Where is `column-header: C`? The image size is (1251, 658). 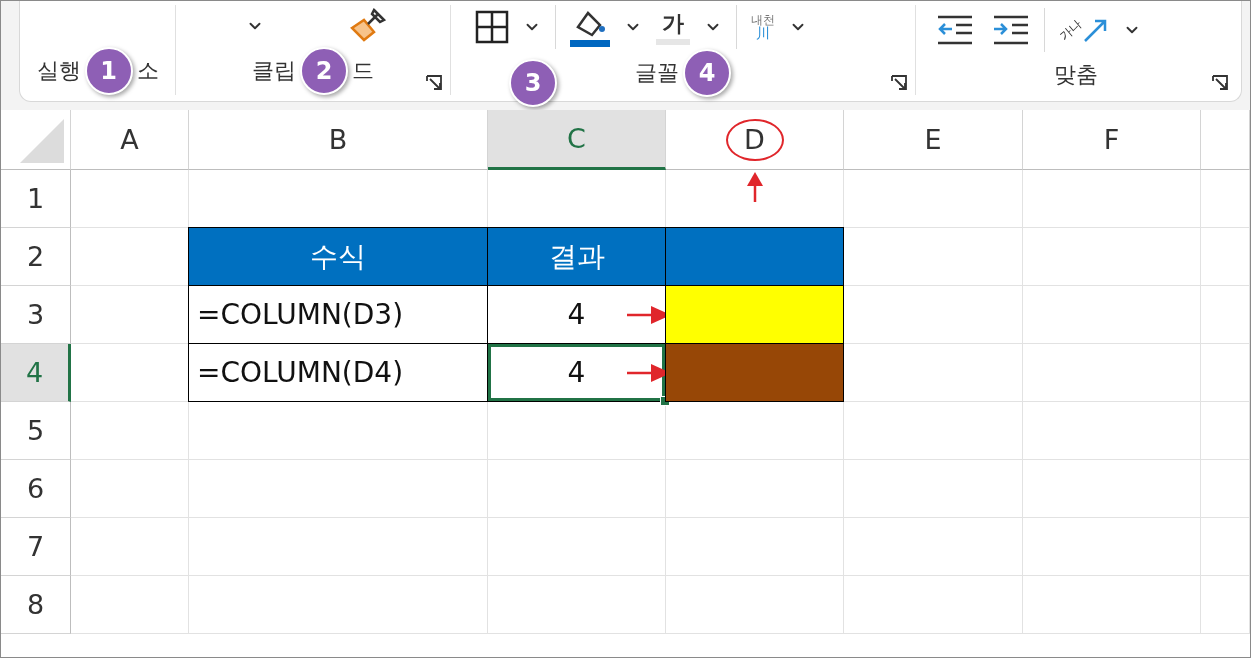 column-header: C is located at coordinates (577, 140).